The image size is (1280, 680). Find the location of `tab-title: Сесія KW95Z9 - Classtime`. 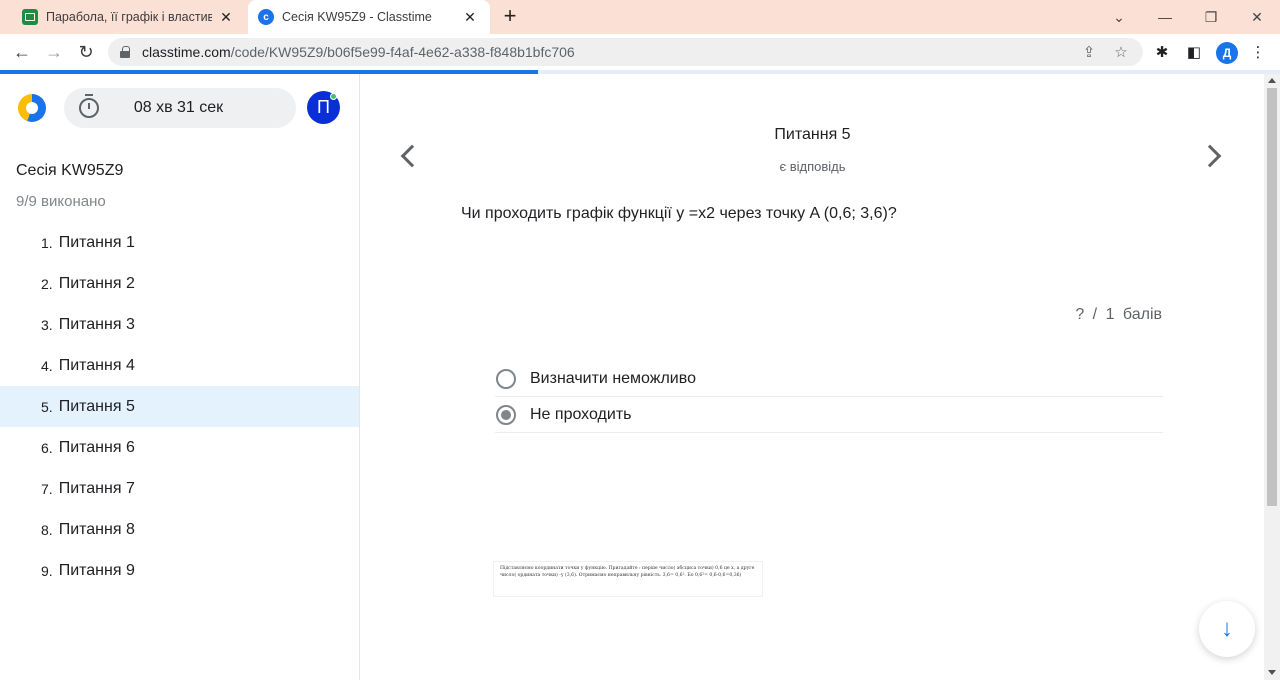

tab-title: Сесія KW95Z9 - Classtime is located at coordinates (357, 17).